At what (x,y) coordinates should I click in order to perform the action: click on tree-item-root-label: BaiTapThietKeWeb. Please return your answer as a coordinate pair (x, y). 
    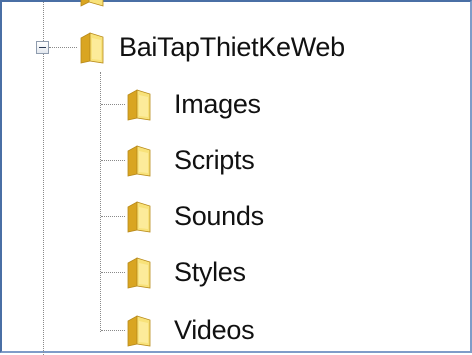
    Looking at the image, I should click on (232, 47).